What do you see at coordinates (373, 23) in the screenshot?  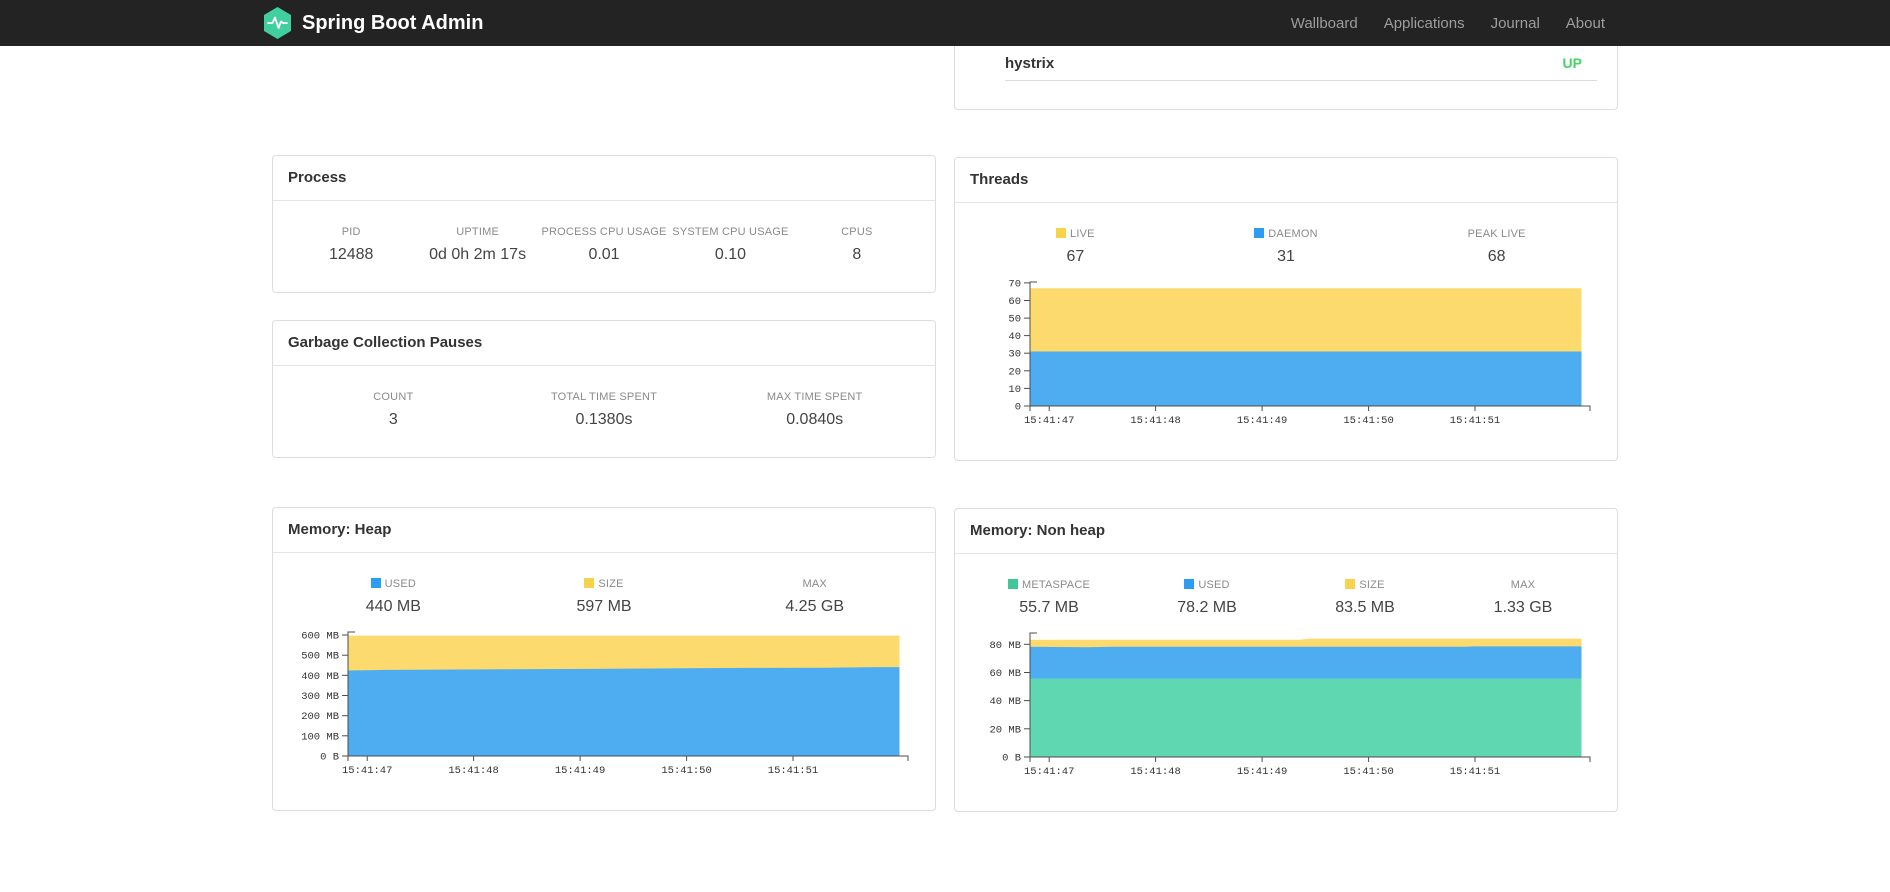 I see `brand-link: Spring Boot Admin` at bounding box center [373, 23].